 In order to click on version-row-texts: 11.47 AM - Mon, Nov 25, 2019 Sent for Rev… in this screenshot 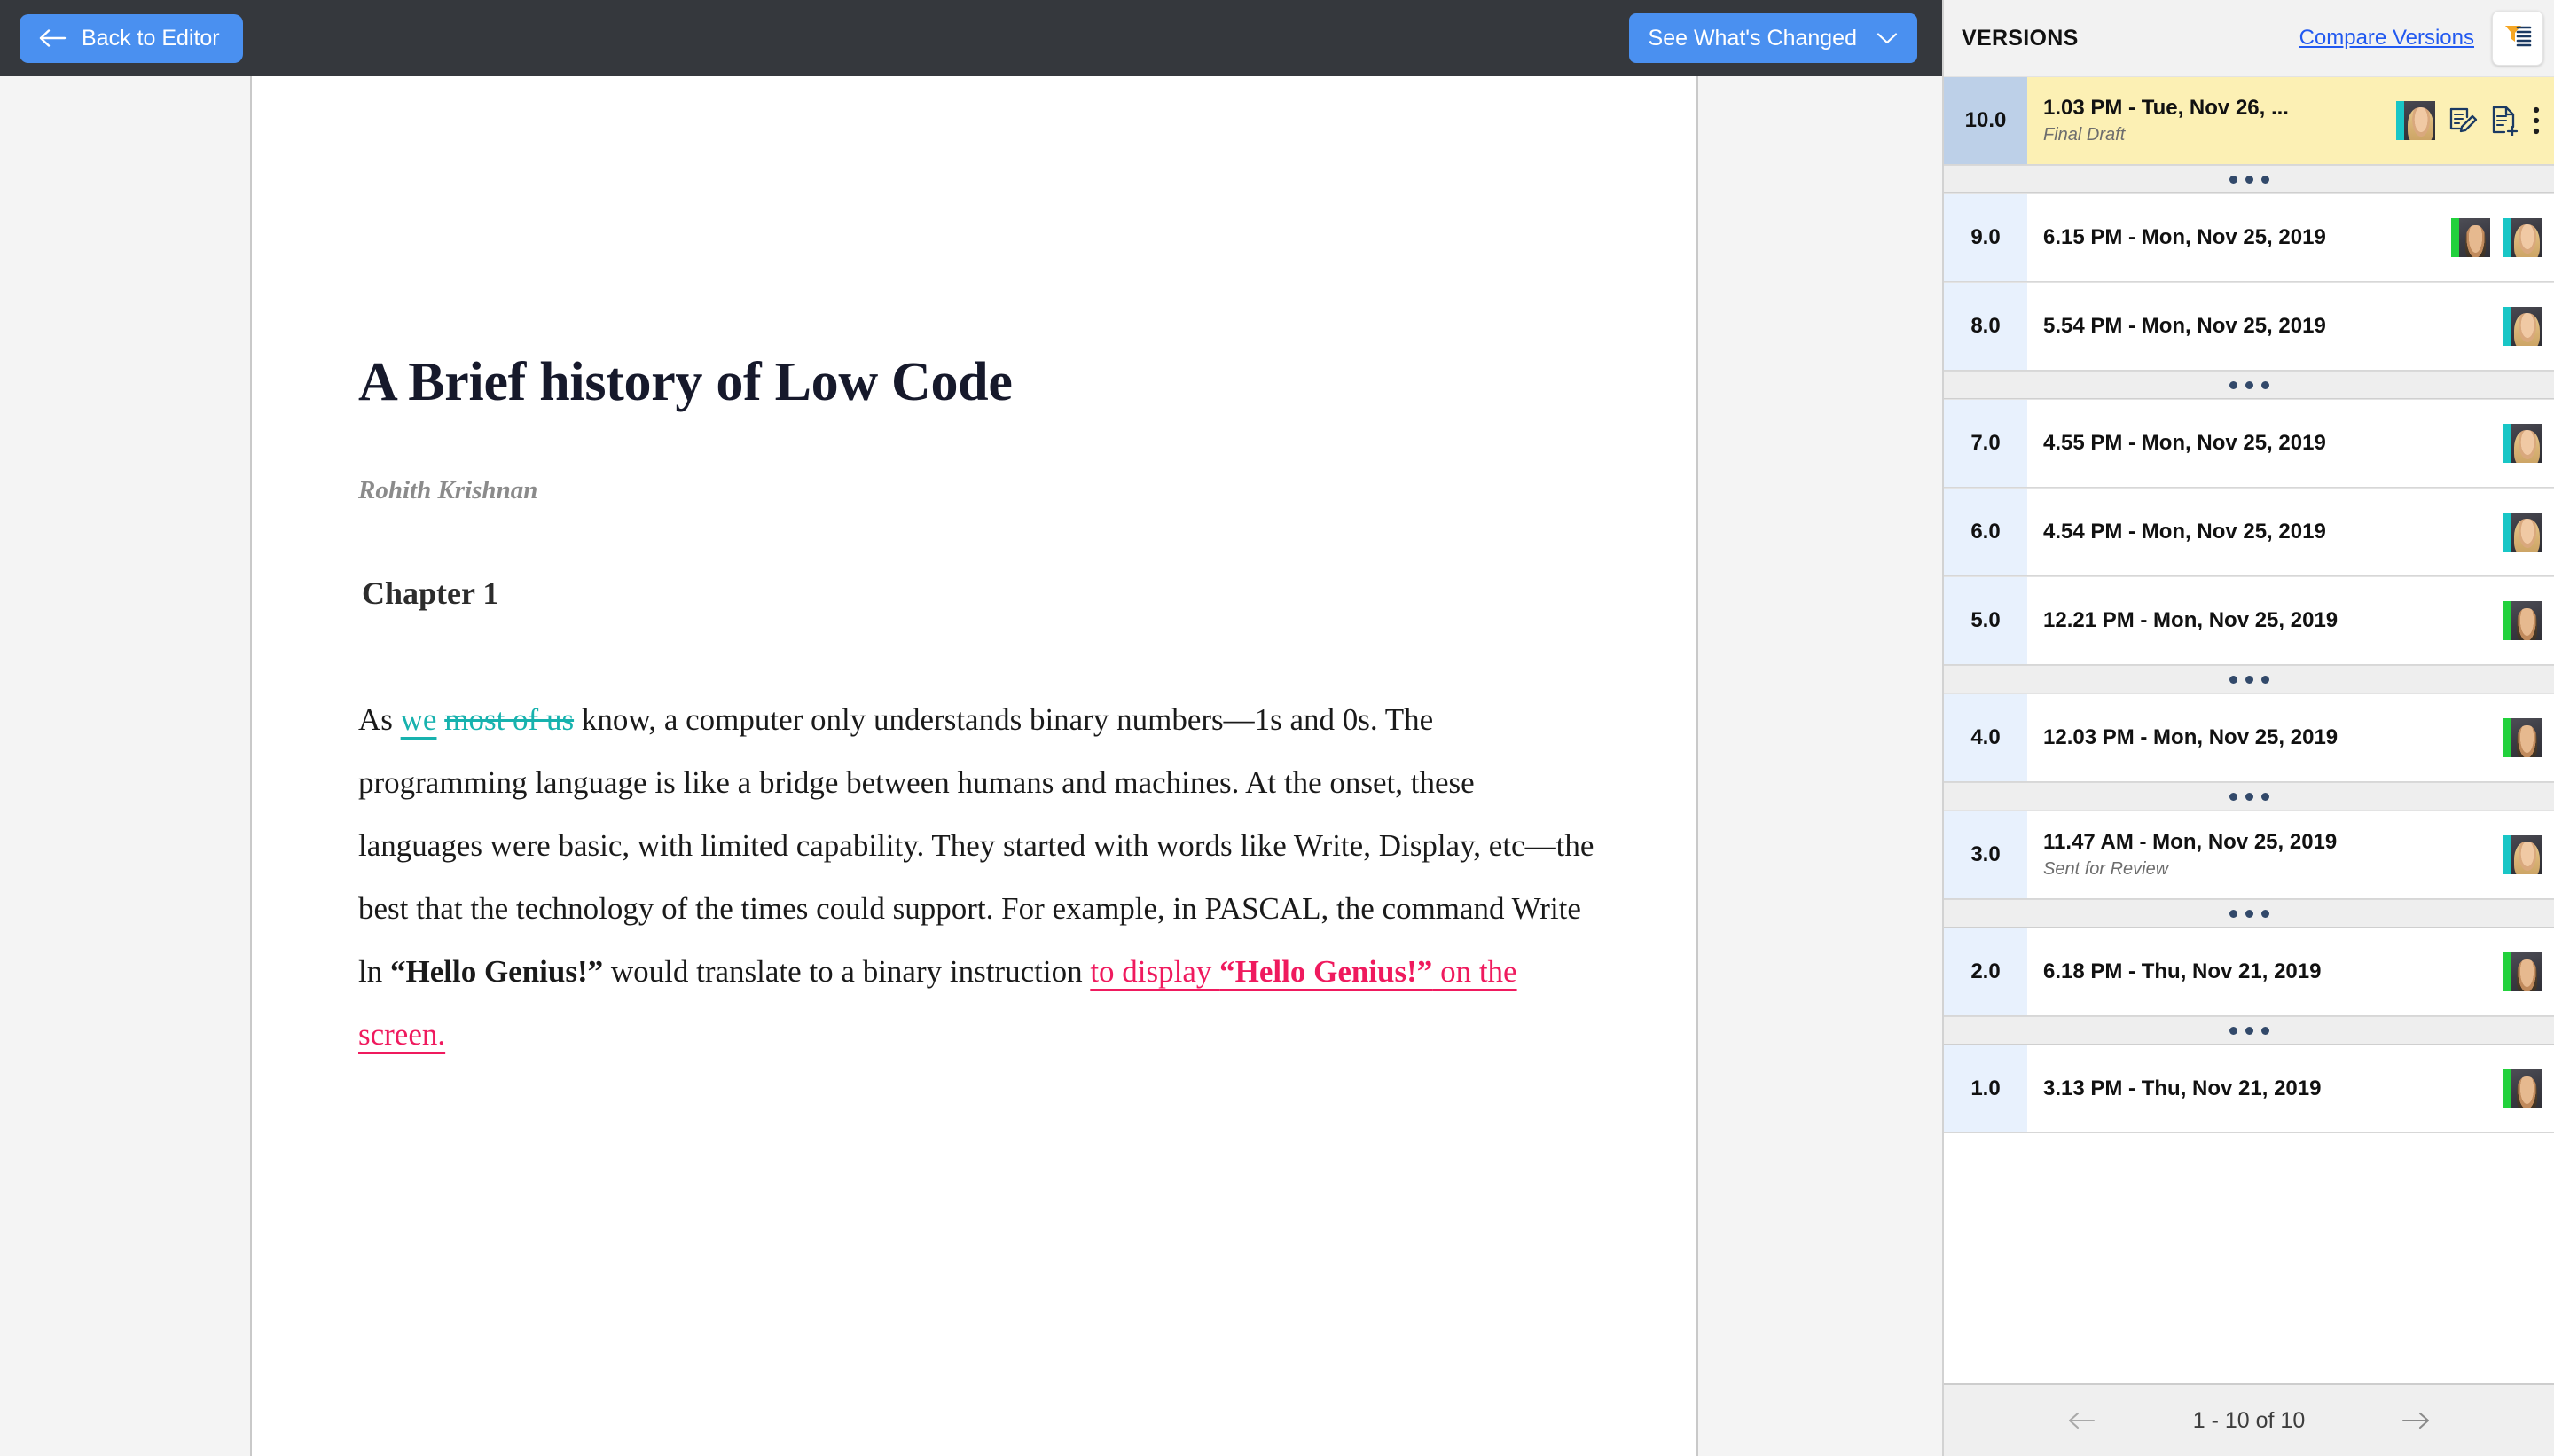, I will do `click(2268, 855)`.